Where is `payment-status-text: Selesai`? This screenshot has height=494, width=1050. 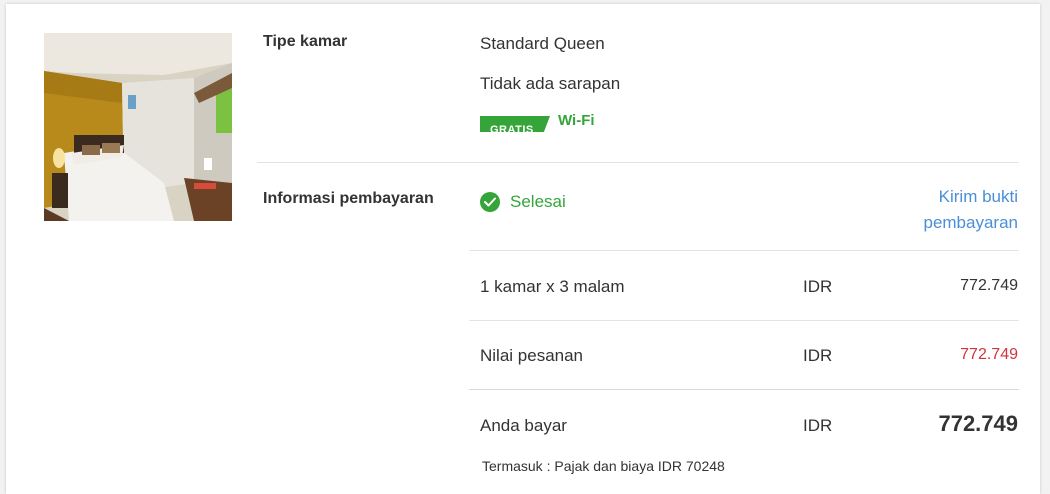
payment-status-text: Selesai is located at coordinates (538, 201).